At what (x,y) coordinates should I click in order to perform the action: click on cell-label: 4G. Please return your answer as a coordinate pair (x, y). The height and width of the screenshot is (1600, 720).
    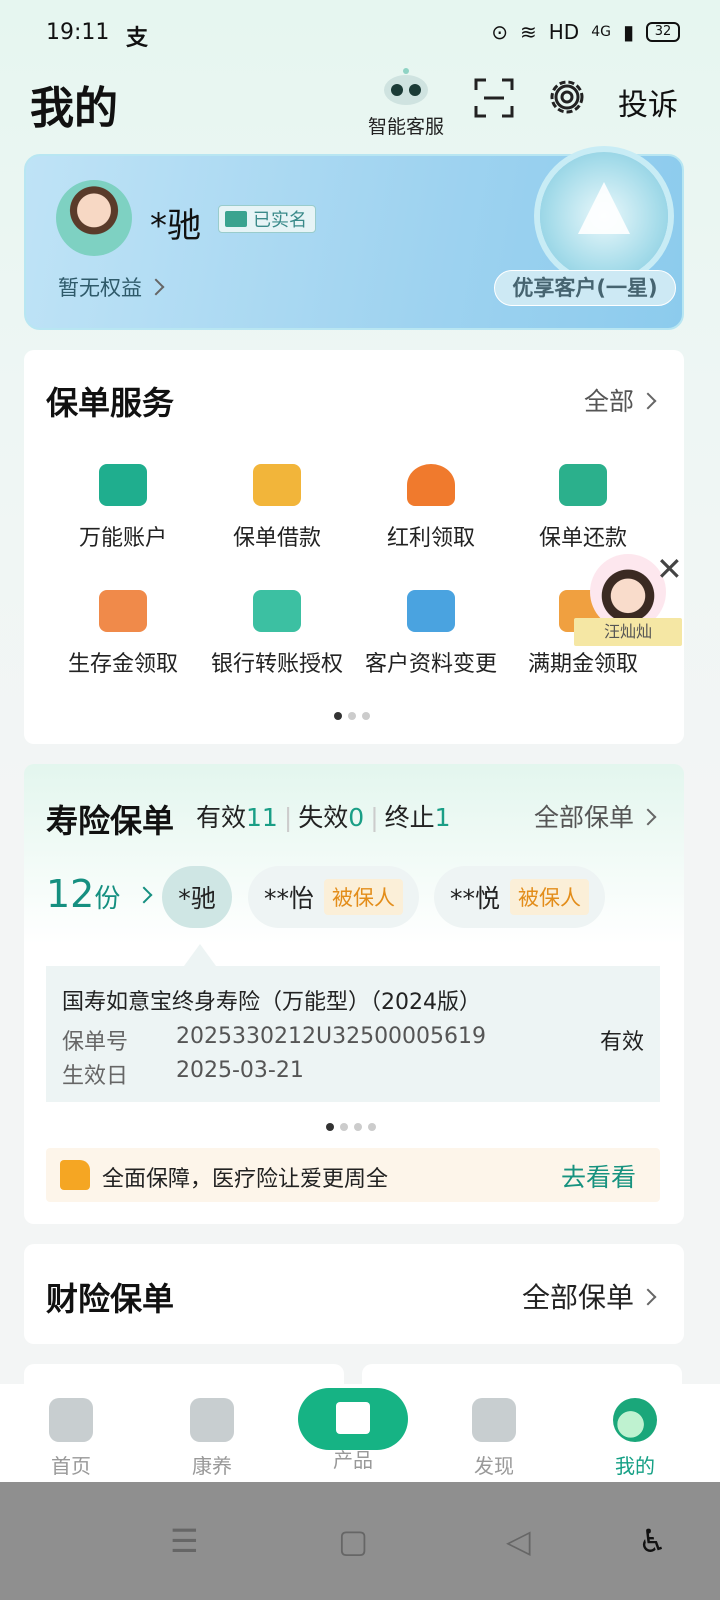
    Looking at the image, I should click on (601, 32).